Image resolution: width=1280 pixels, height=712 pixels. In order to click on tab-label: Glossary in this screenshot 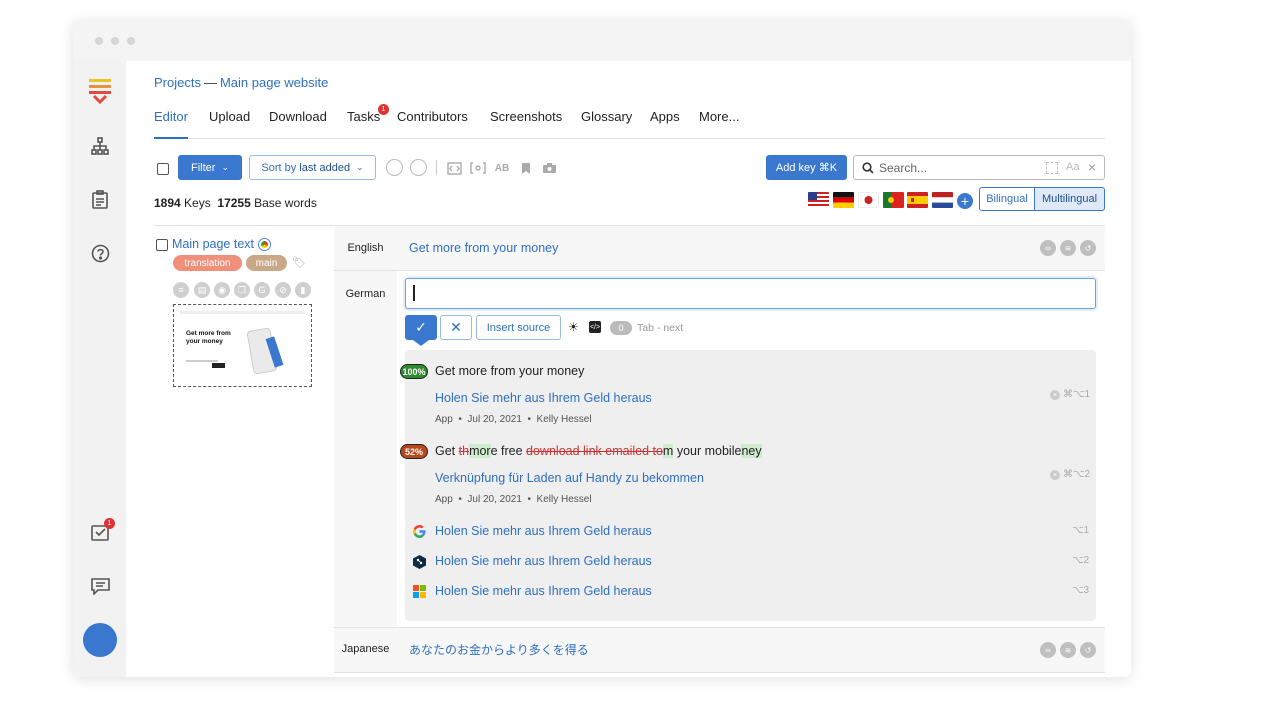, I will do `click(607, 116)`.